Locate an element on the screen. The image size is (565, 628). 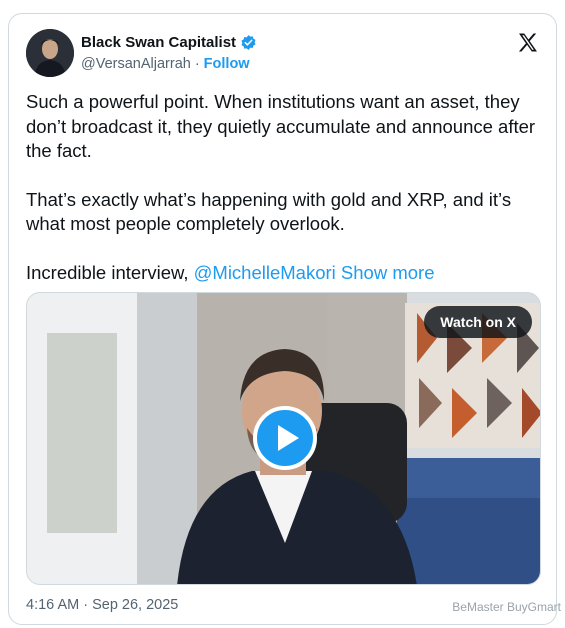
tweet-paragraph-3-prefix: Incredible interview, is located at coordinates (110, 272).